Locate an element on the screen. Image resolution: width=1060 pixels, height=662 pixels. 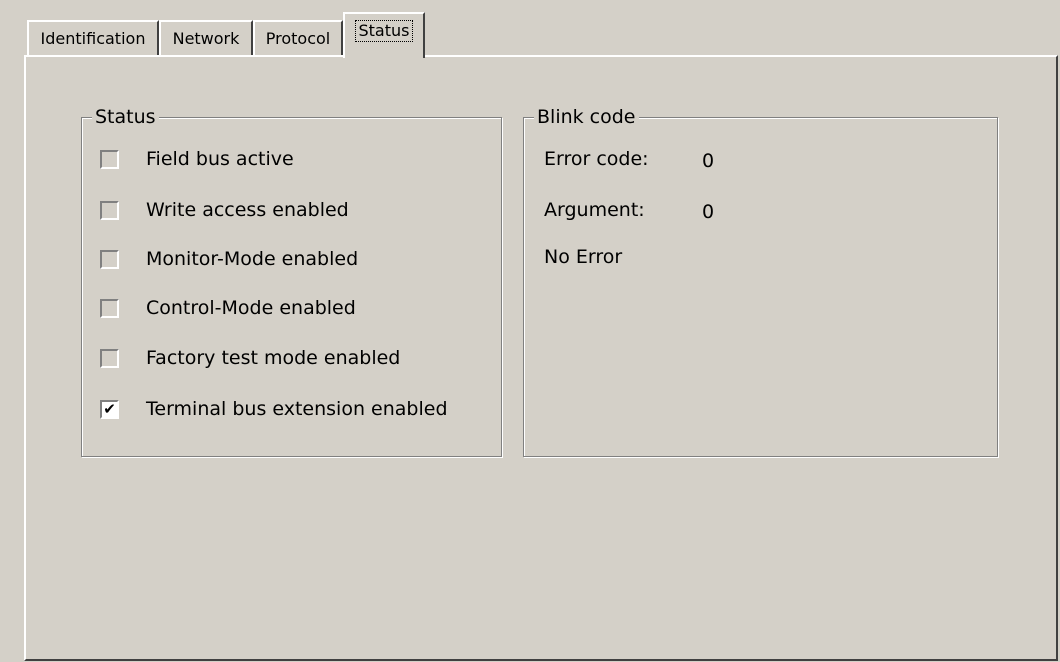
checkbox-label: Write access enabled is located at coordinates (247, 210).